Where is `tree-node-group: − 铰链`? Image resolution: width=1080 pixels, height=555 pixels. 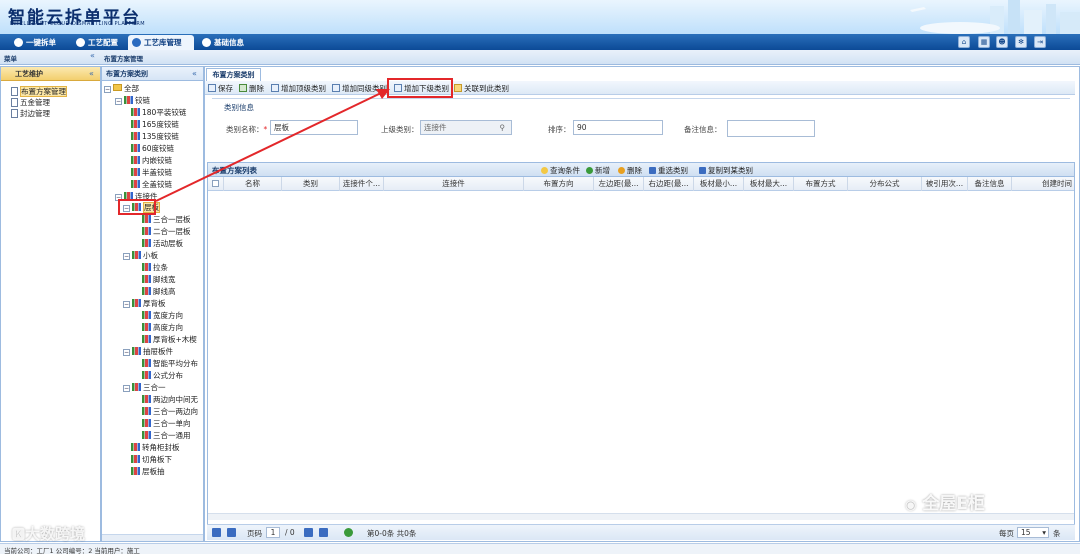 tree-node-group: − 铰链 is located at coordinates (132, 101).